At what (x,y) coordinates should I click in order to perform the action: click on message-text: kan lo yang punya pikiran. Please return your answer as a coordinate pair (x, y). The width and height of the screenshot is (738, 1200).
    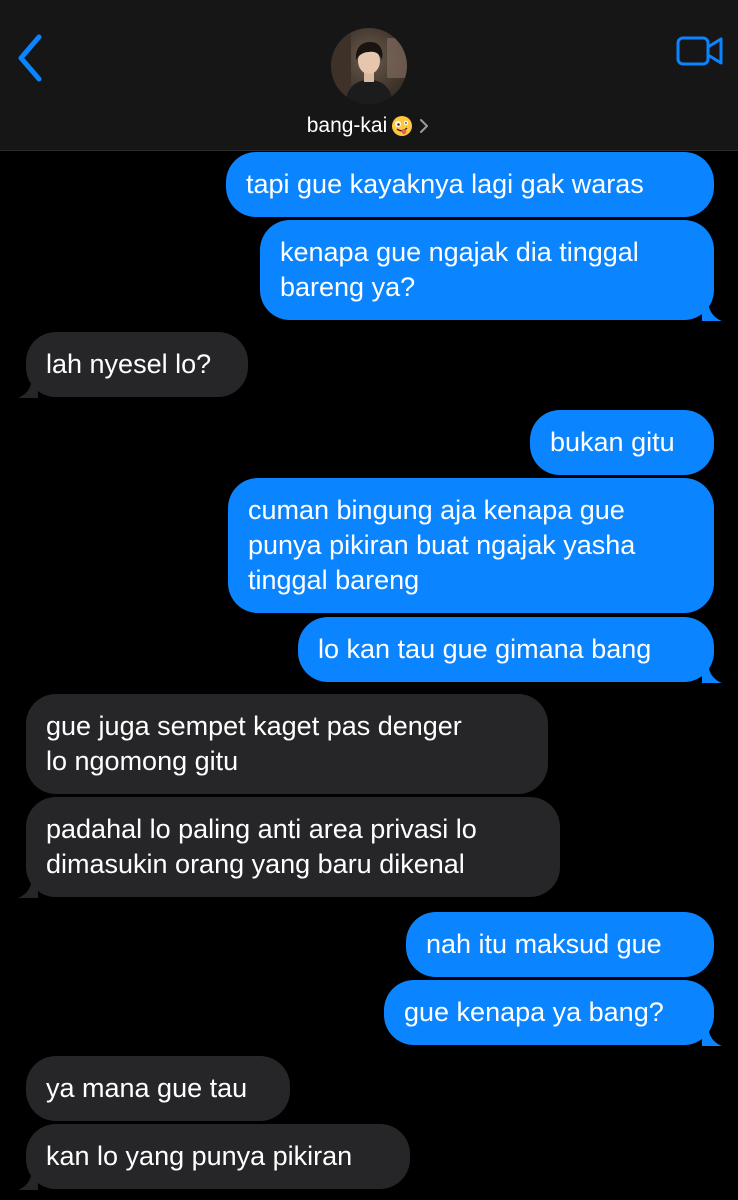
    Looking at the image, I should click on (199, 1156).